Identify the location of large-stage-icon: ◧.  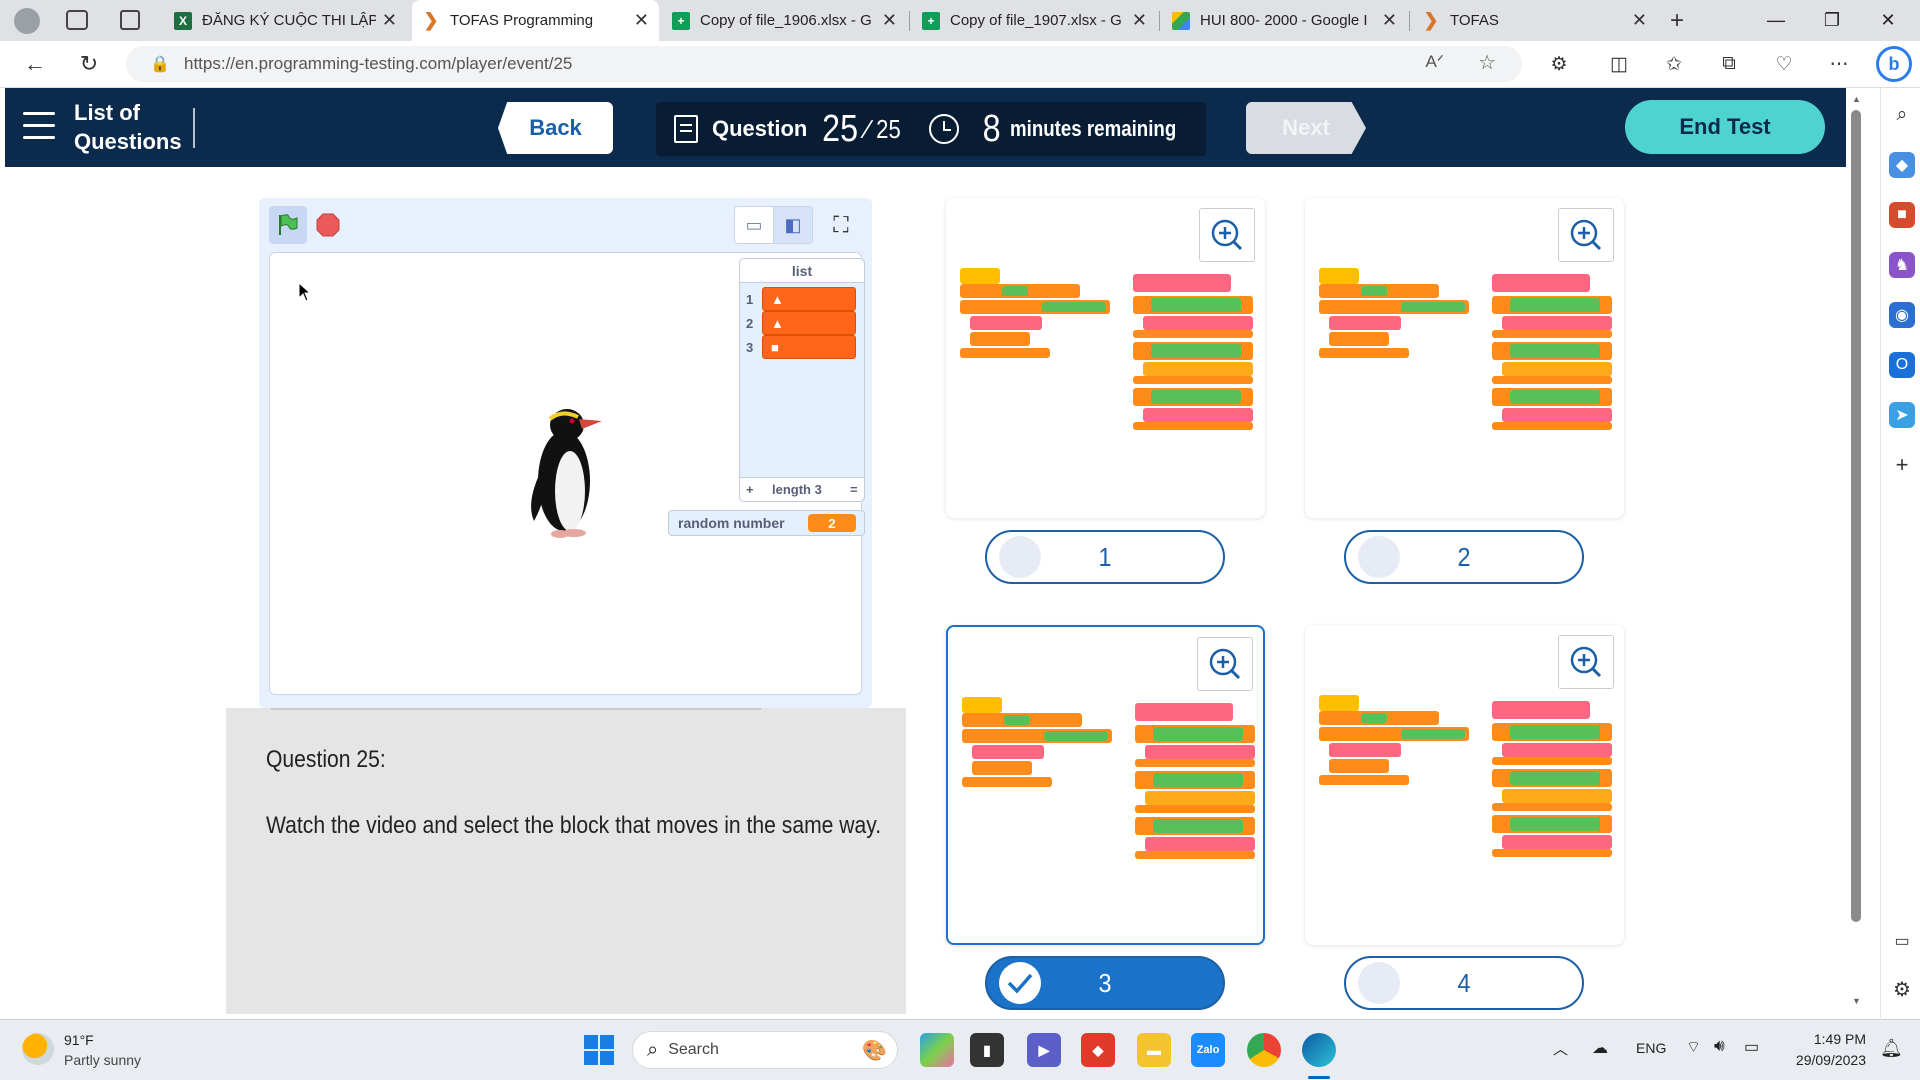
(793, 225).